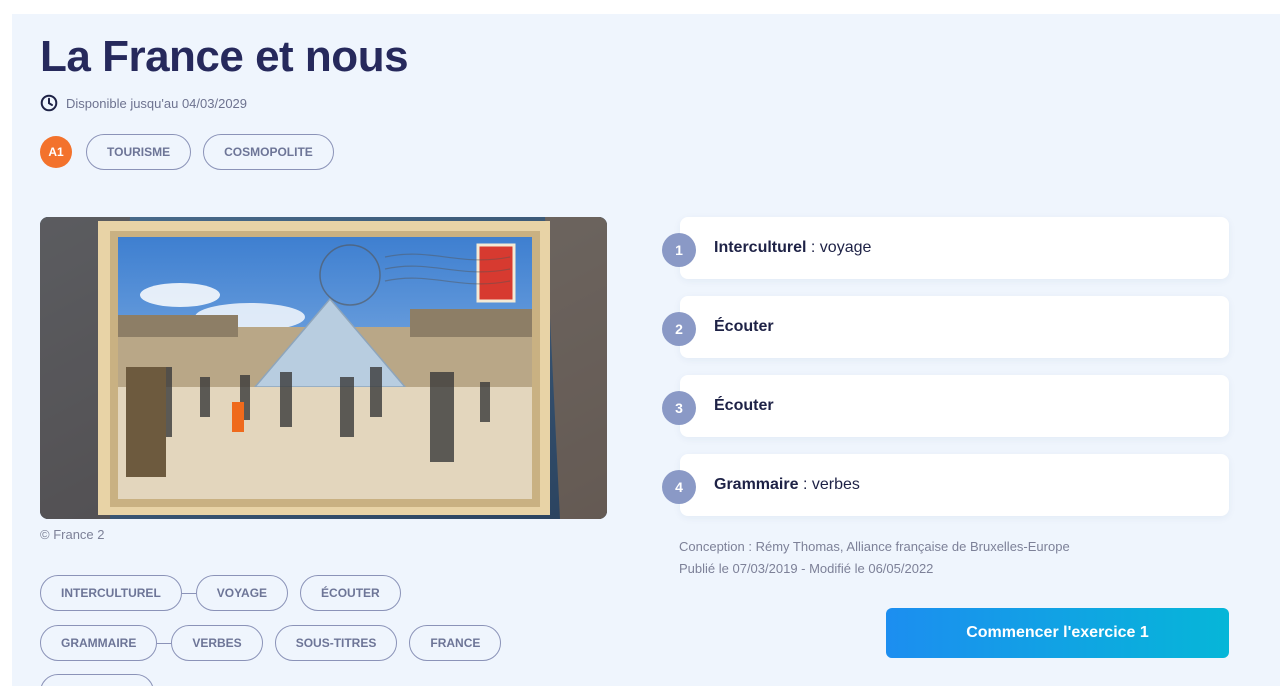  I want to click on tag-ecouter: ÉCOUTER, so click(350, 593).